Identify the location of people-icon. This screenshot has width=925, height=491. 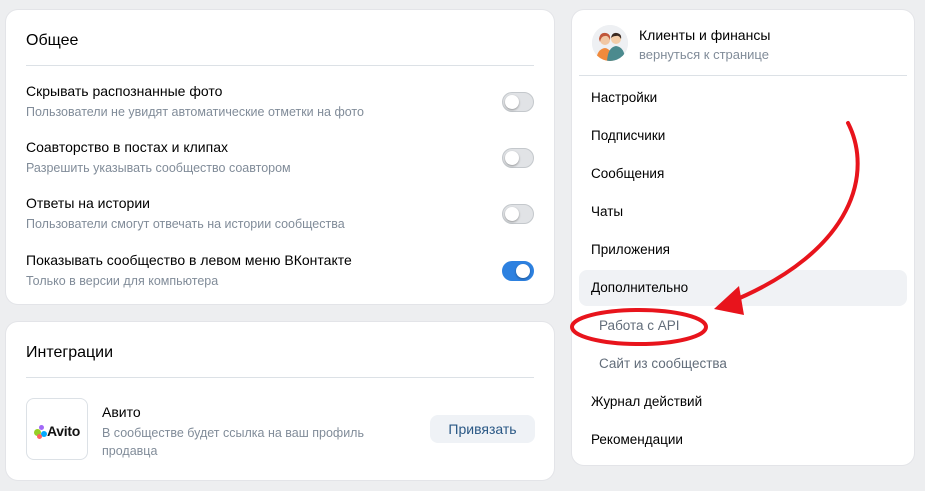
(610, 43).